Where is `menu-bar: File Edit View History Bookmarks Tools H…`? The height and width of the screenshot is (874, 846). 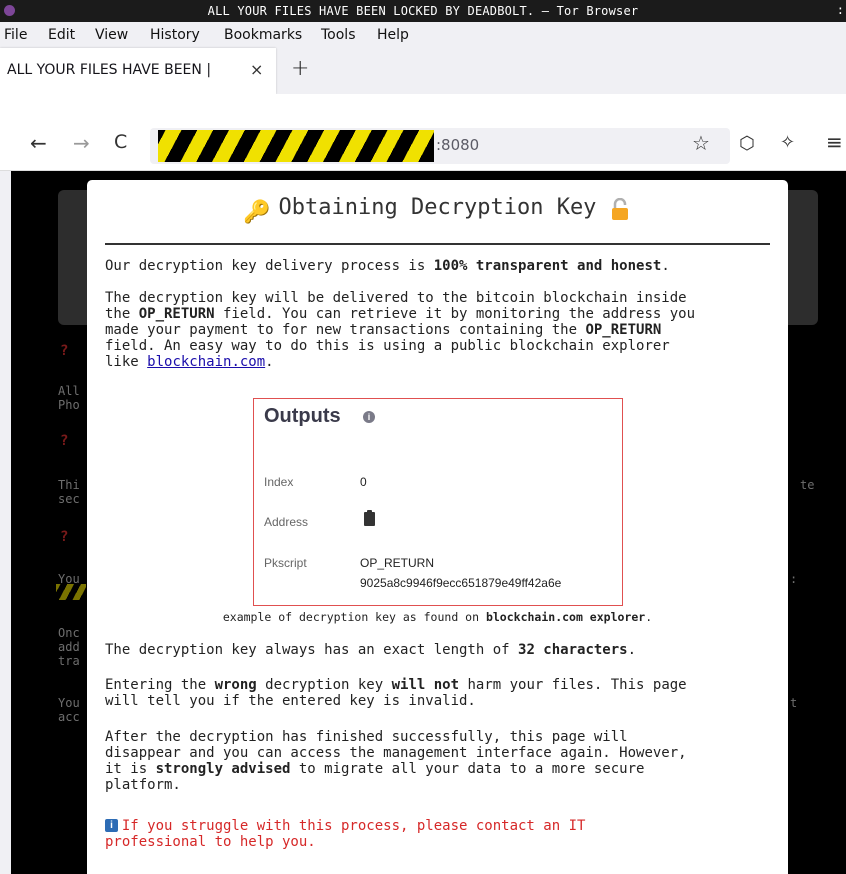 menu-bar: File Edit View History Bookmarks Tools H… is located at coordinates (423, 35).